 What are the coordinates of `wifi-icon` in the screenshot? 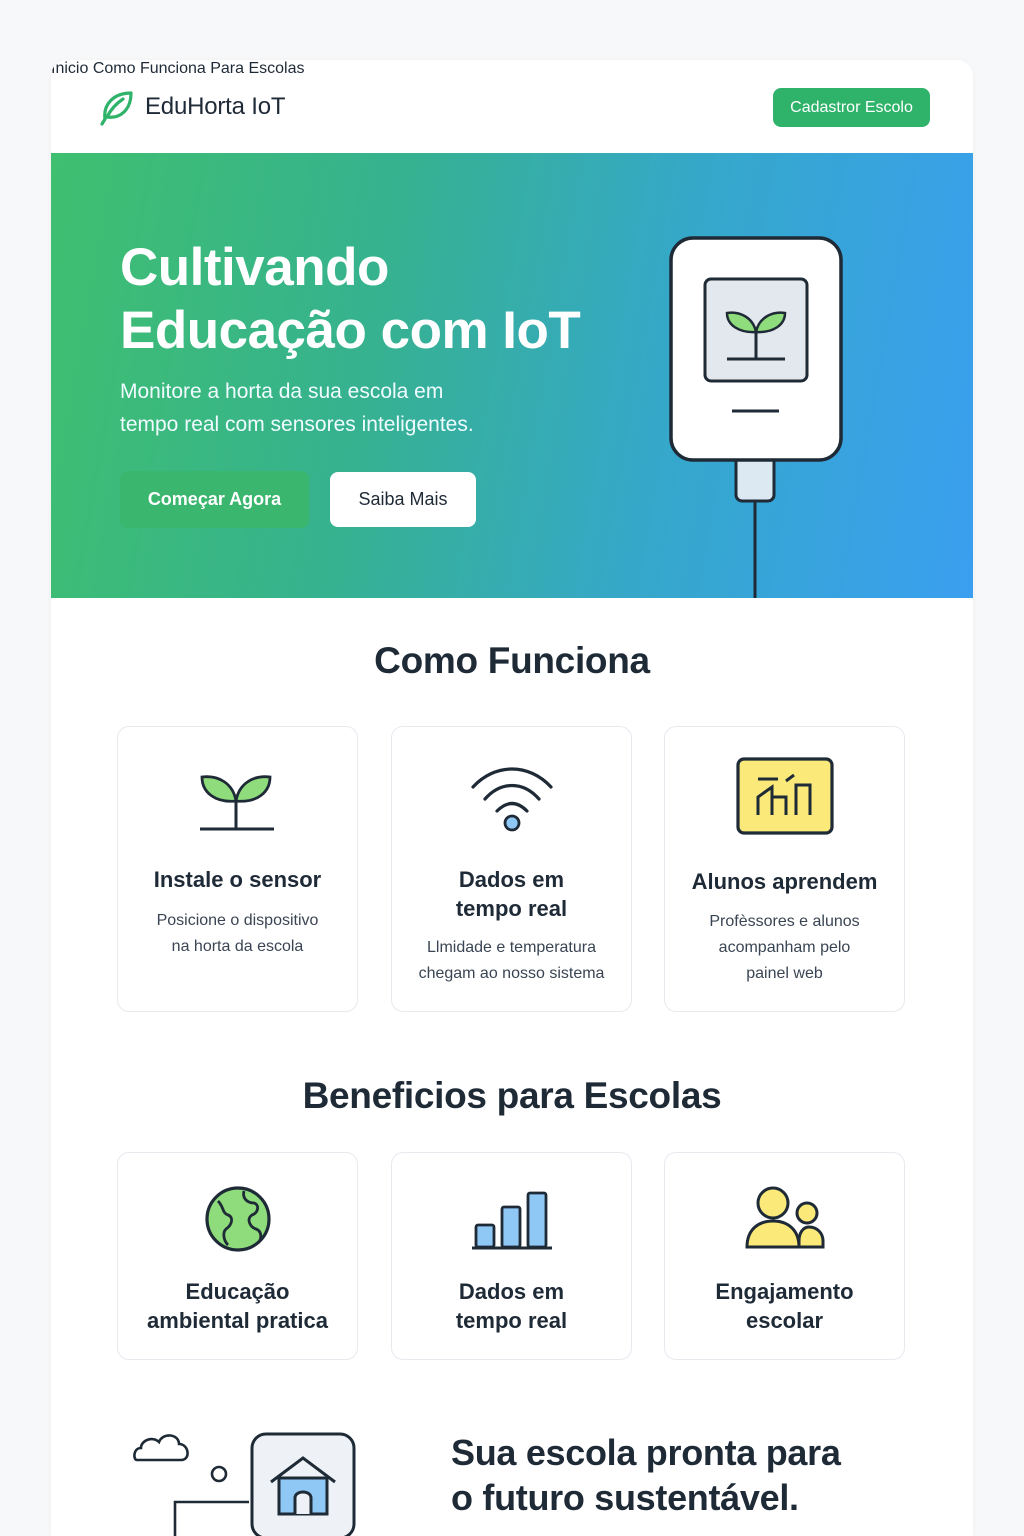 It's located at (511, 799).